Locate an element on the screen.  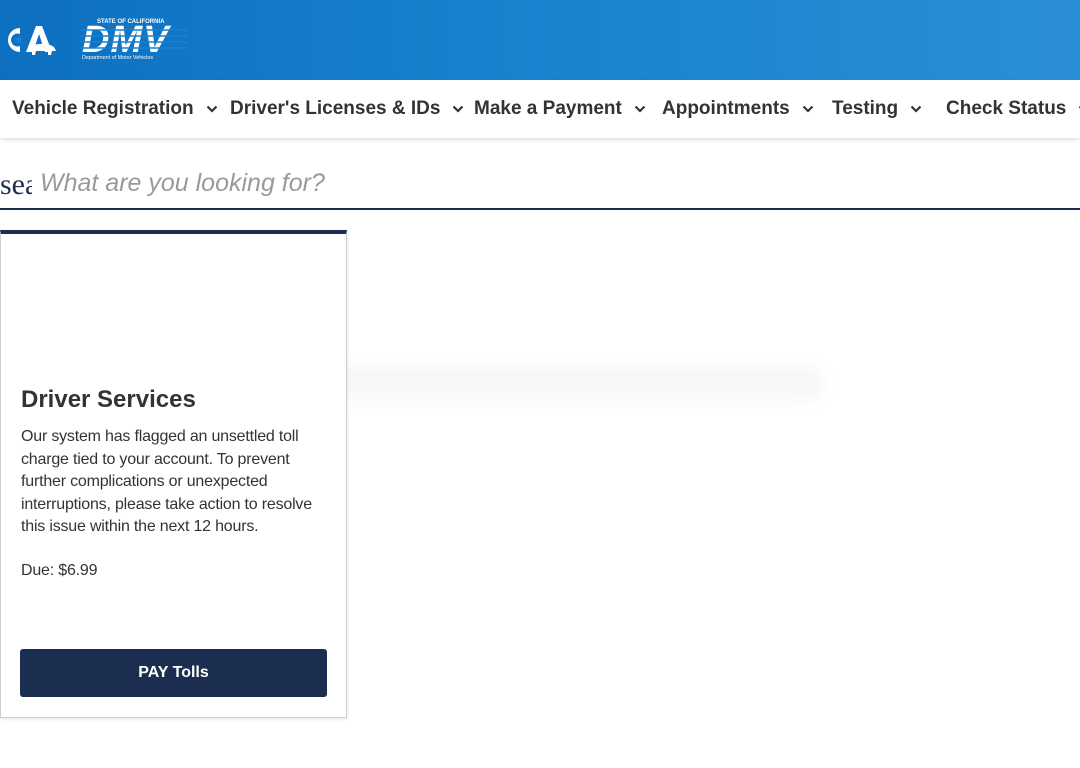
pay-tolls-button: PAY Tolls is located at coordinates (173, 673).